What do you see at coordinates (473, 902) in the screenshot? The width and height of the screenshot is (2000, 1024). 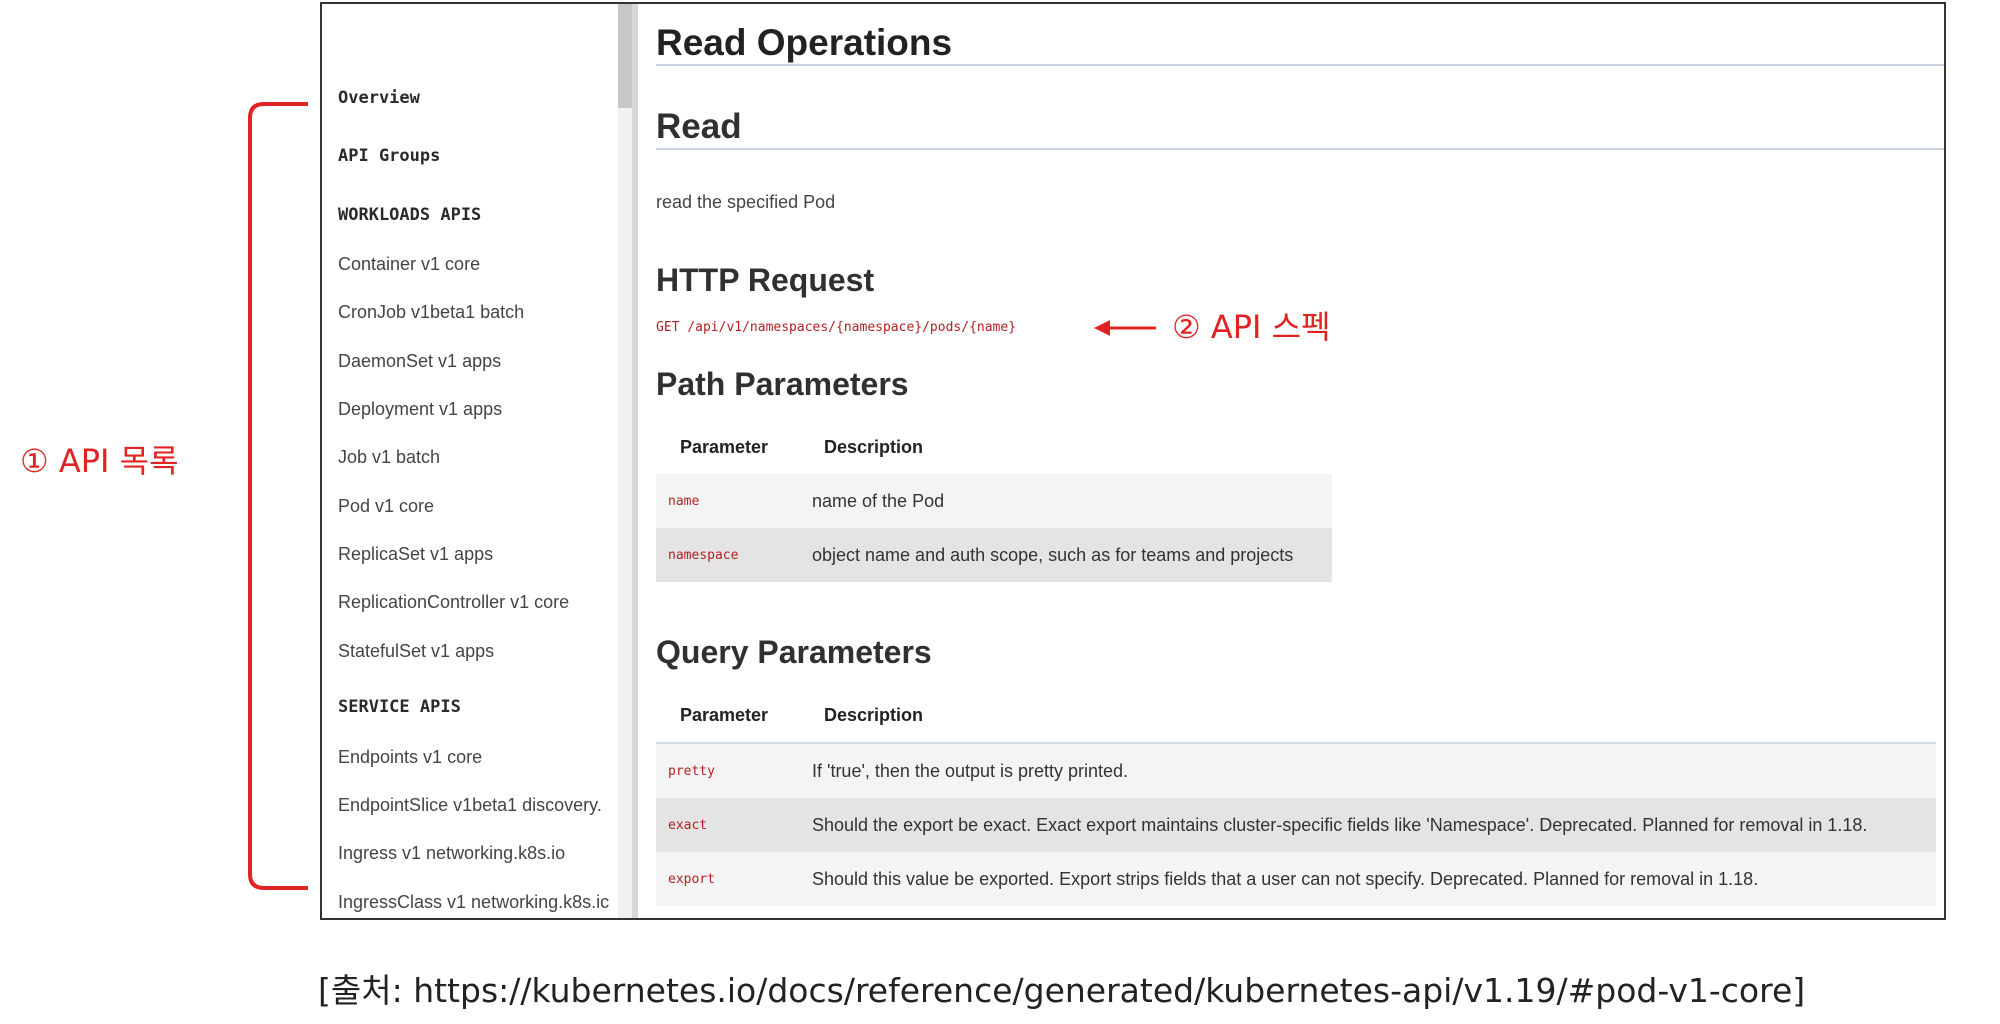 I see `sidebar-item-ingressclass: IngressClass v1 networking.k8s.ic` at bounding box center [473, 902].